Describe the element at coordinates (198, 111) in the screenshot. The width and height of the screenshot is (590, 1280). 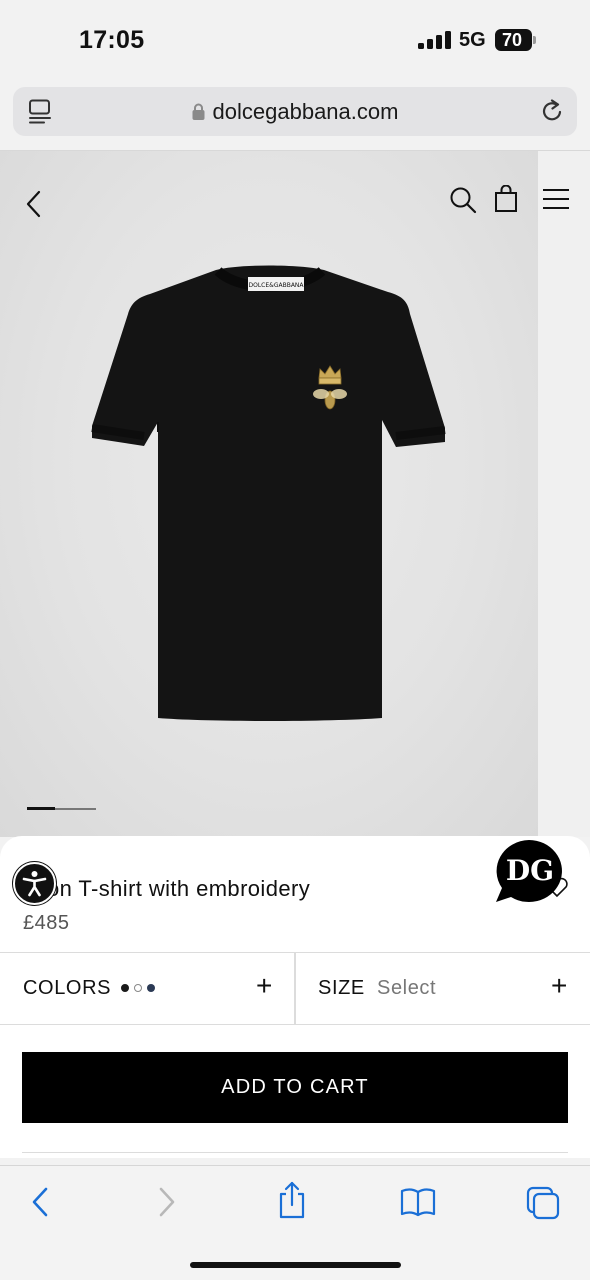
I see `lock-icon` at that location.